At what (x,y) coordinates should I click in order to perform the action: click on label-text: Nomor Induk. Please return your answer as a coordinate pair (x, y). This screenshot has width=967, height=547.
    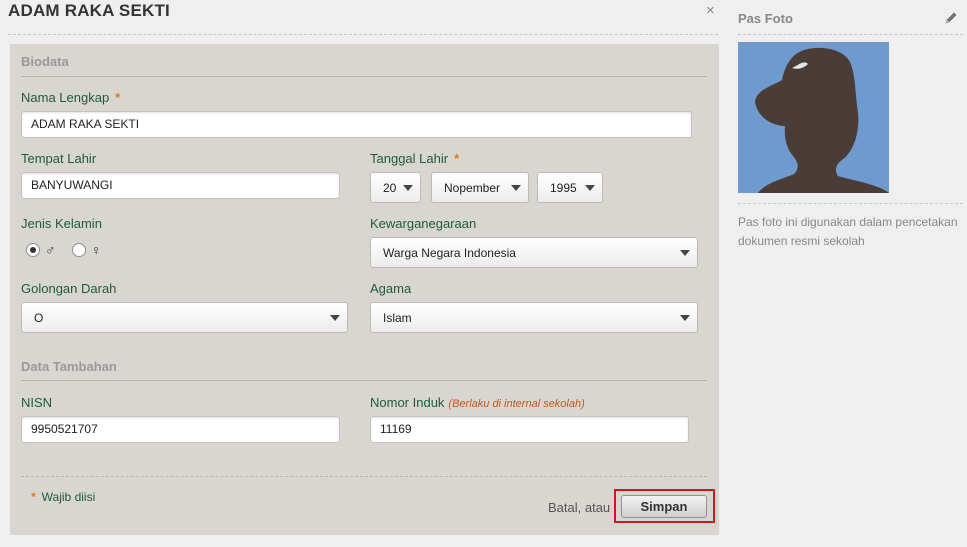
    Looking at the image, I should click on (407, 402).